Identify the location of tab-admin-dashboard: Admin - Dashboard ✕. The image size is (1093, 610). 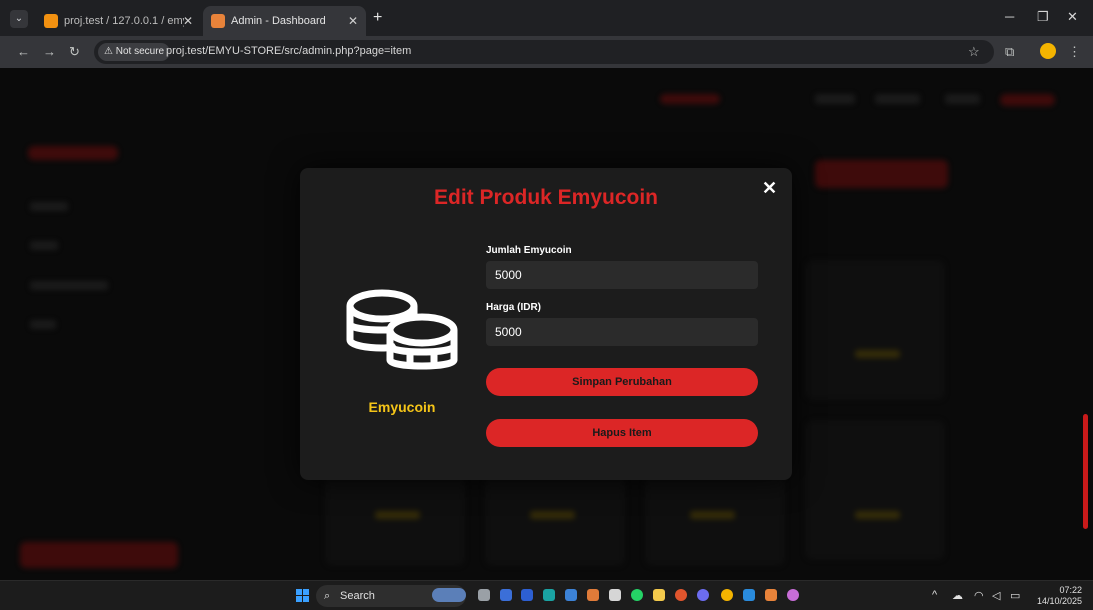
(284, 21).